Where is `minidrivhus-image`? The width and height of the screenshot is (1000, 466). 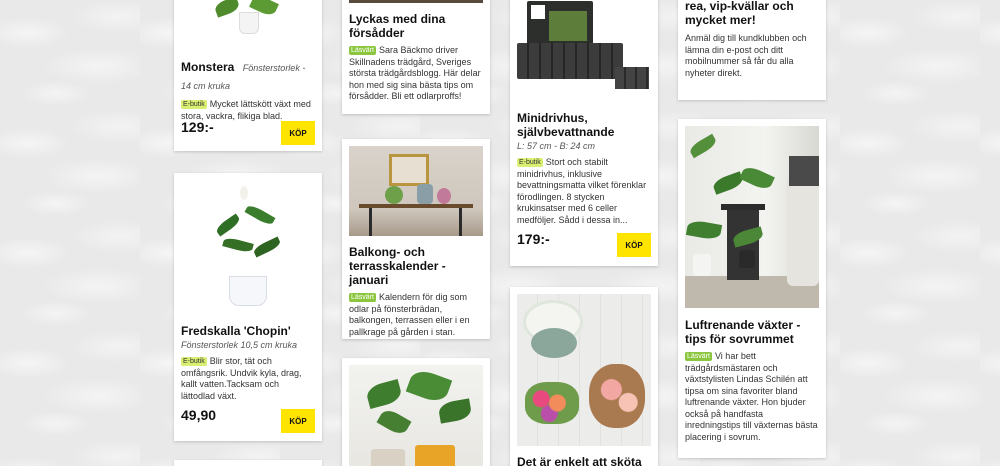
minidrivhus-image is located at coordinates (584, 49).